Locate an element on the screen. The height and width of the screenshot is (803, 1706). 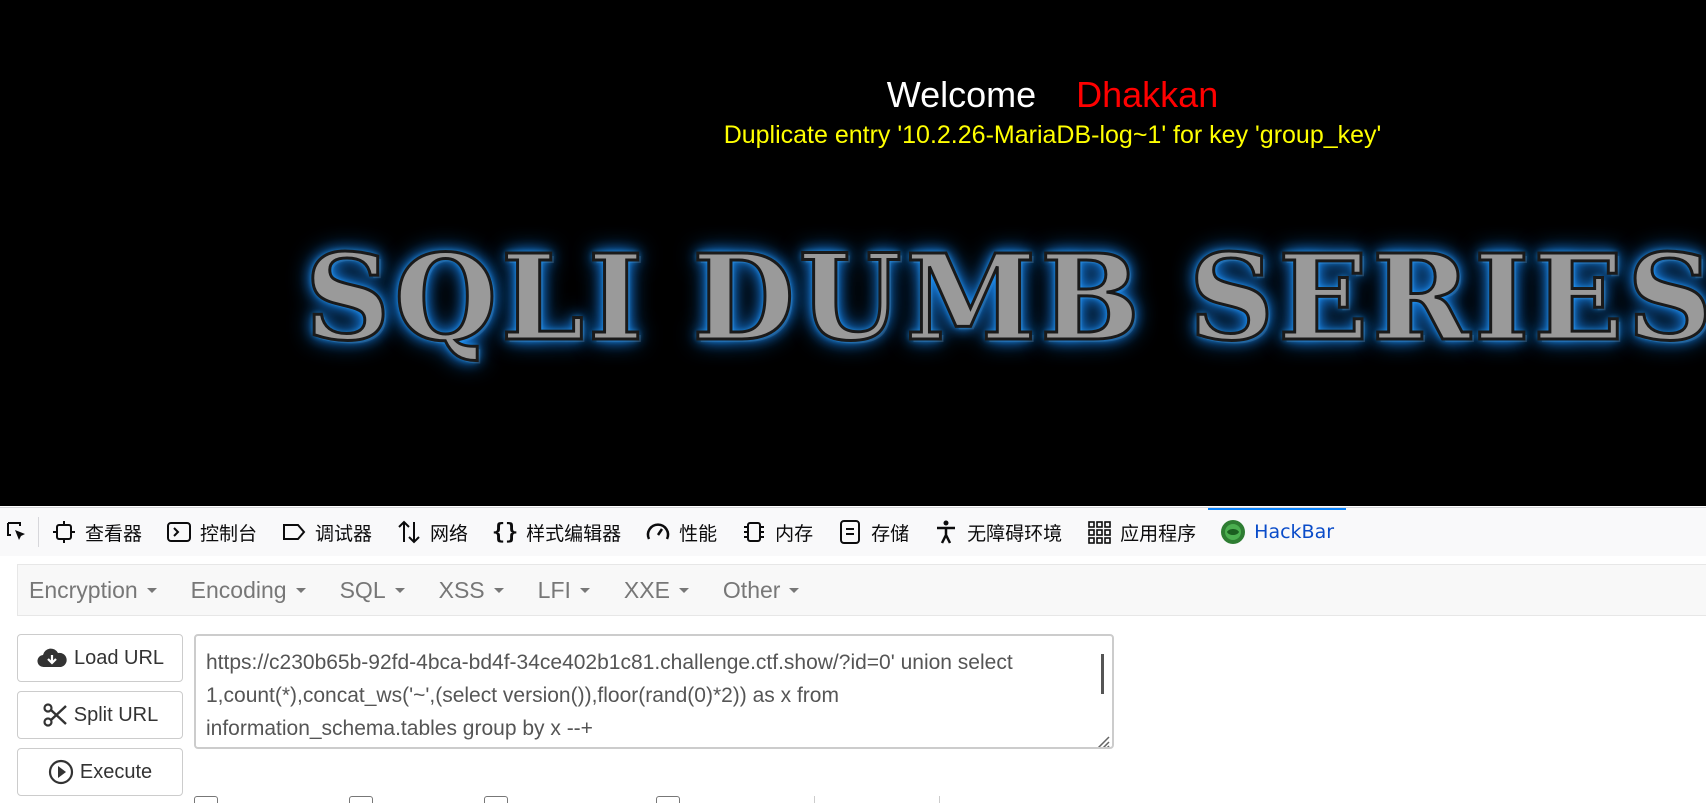
split-url-button: Split URL is located at coordinates (100, 715).